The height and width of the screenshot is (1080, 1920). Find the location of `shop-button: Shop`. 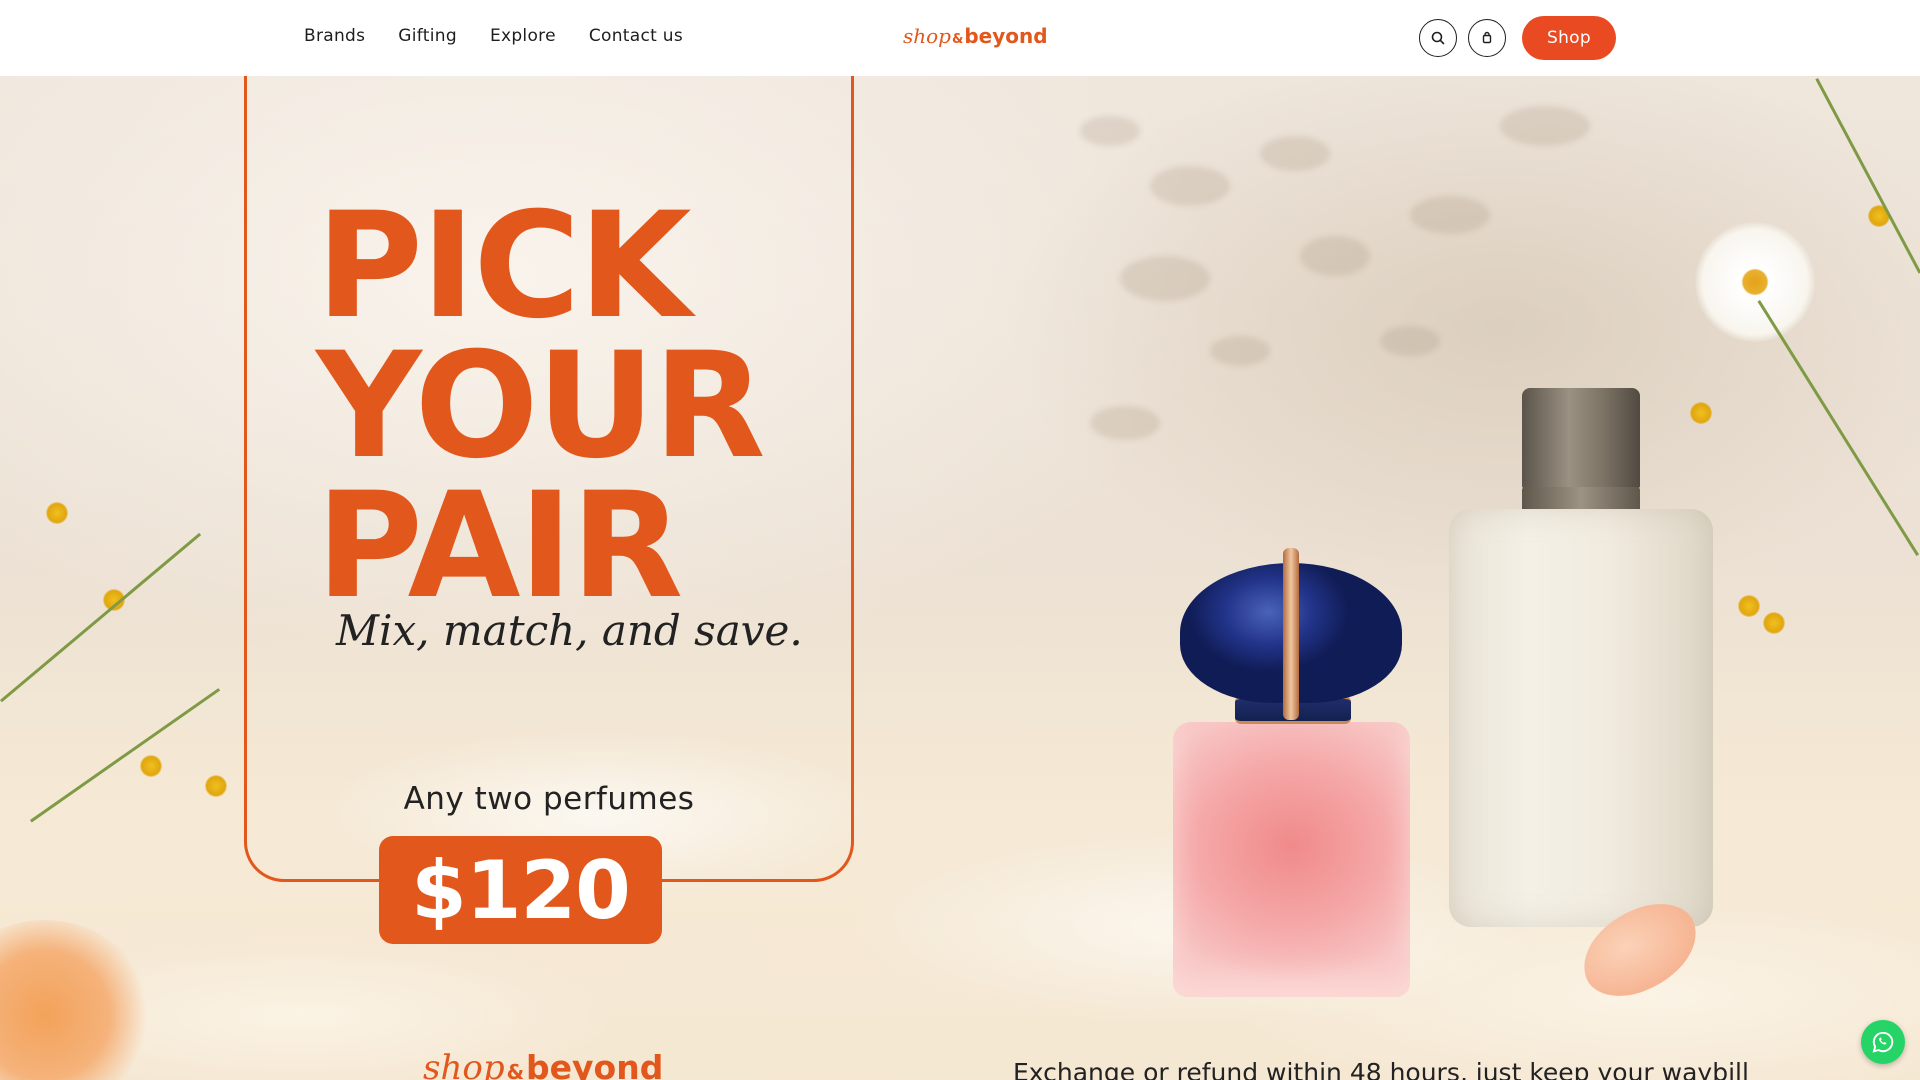

shop-button: Shop is located at coordinates (1569, 38).